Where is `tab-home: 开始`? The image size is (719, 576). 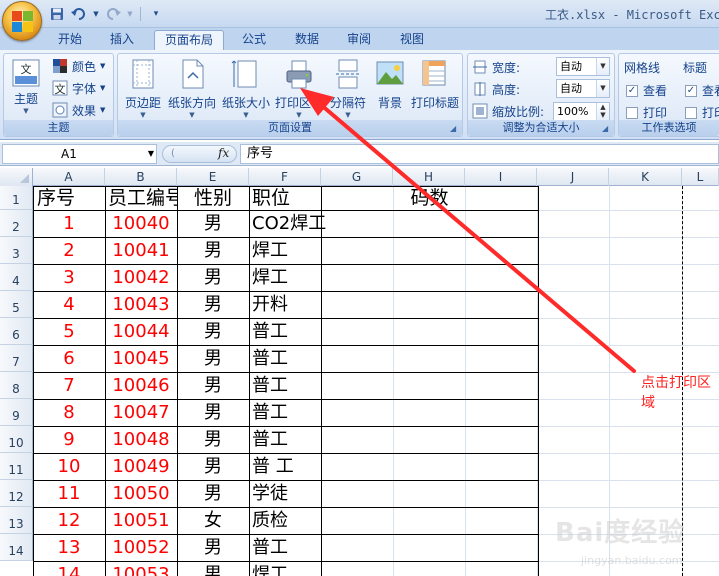 tab-home: 开始 is located at coordinates (70, 40).